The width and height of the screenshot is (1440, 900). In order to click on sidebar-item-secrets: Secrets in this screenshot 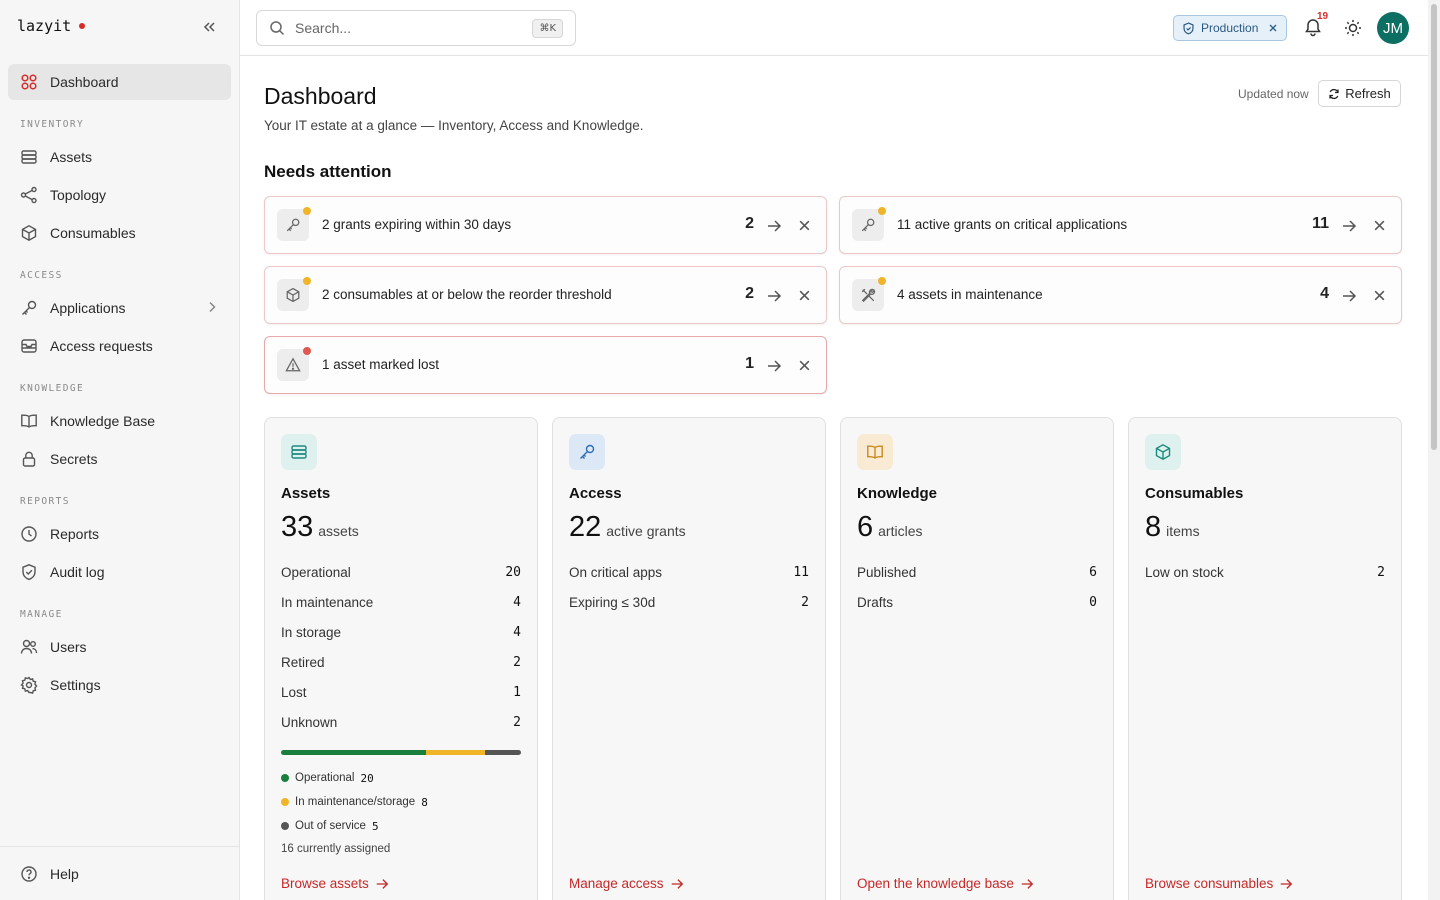, I will do `click(119, 459)`.